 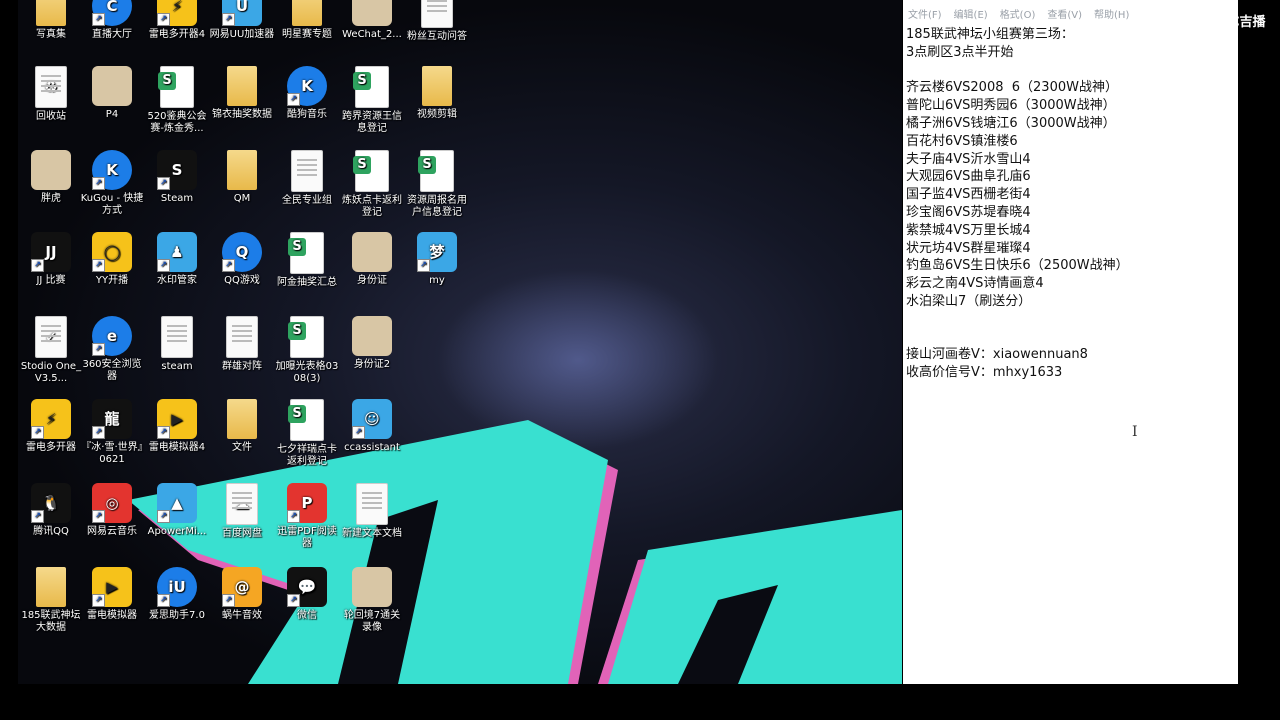 What do you see at coordinates (307, 594) in the screenshot?
I see `desktop-icon: 💬 ↗ 微信` at bounding box center [307, 594].